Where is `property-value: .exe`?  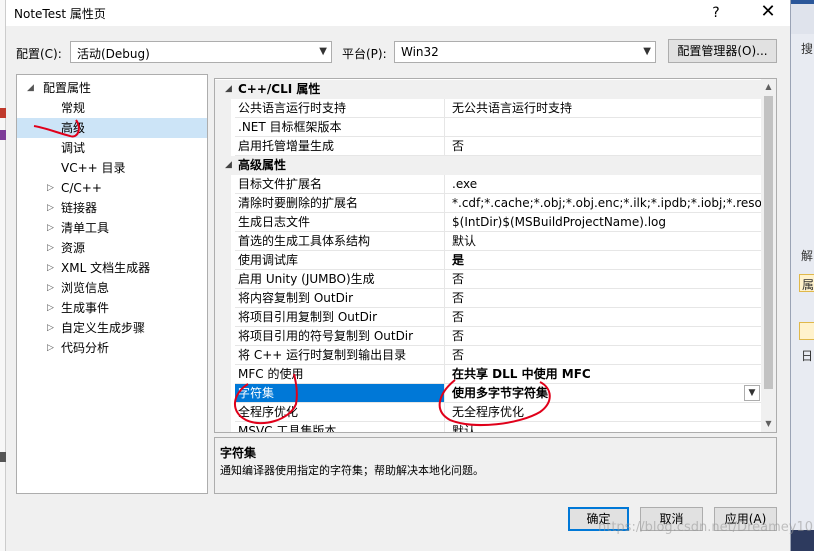 property-value: .exe is located at coordinates (603, 184).